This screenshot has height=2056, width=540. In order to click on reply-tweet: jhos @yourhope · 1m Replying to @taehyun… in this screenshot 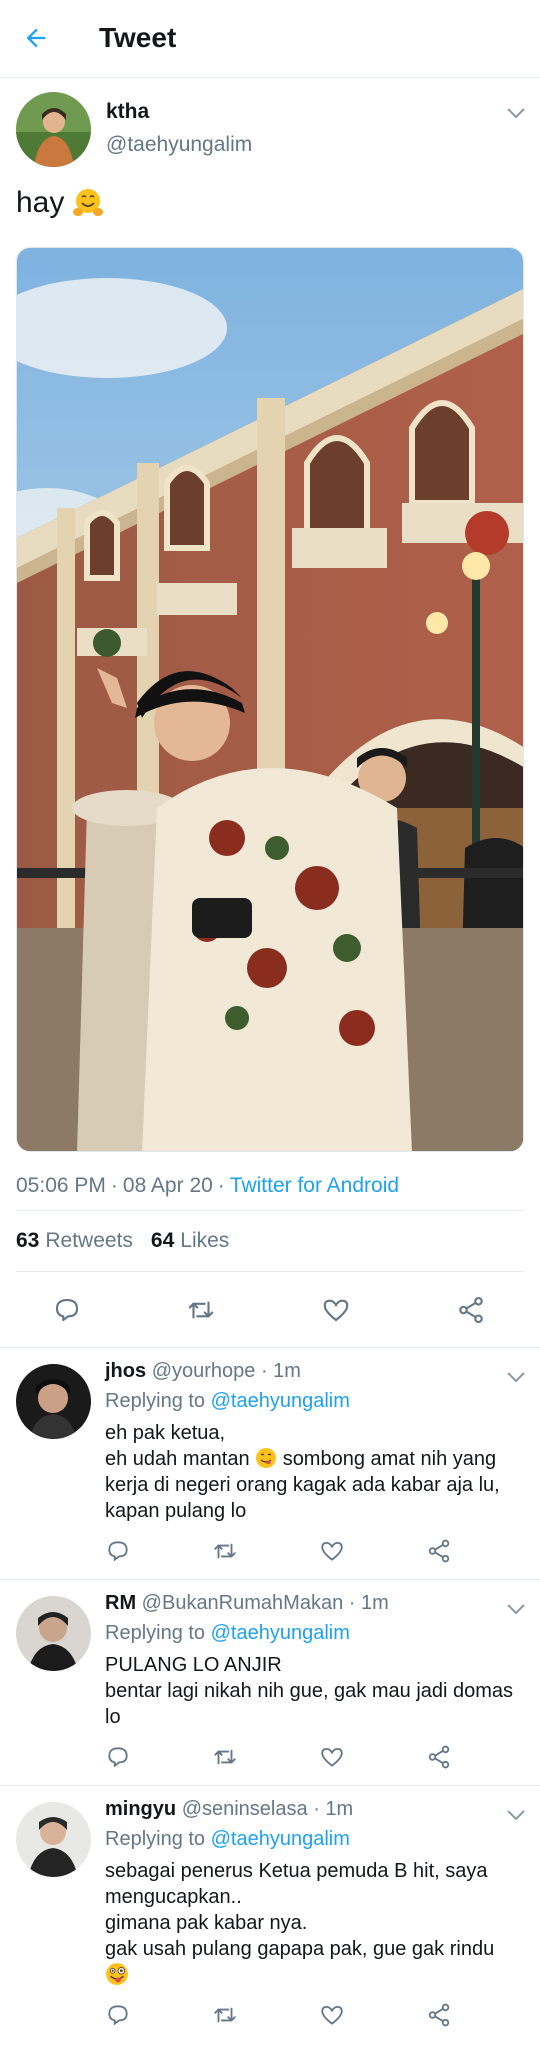, I will do `click(270, 1464)`.